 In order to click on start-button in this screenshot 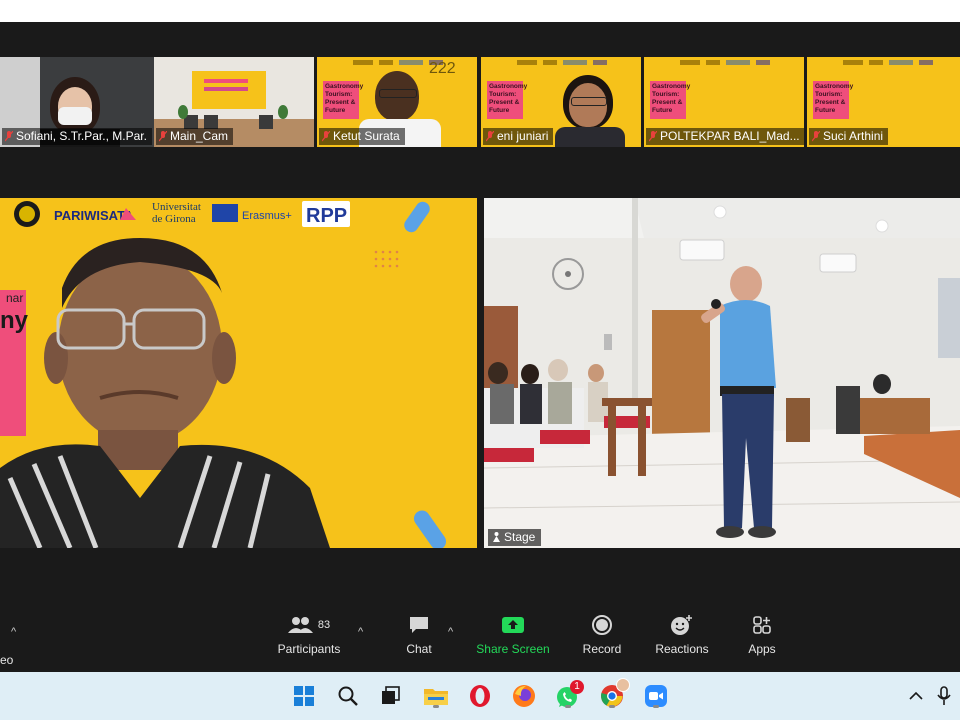, I will do `click(304, 696)`.